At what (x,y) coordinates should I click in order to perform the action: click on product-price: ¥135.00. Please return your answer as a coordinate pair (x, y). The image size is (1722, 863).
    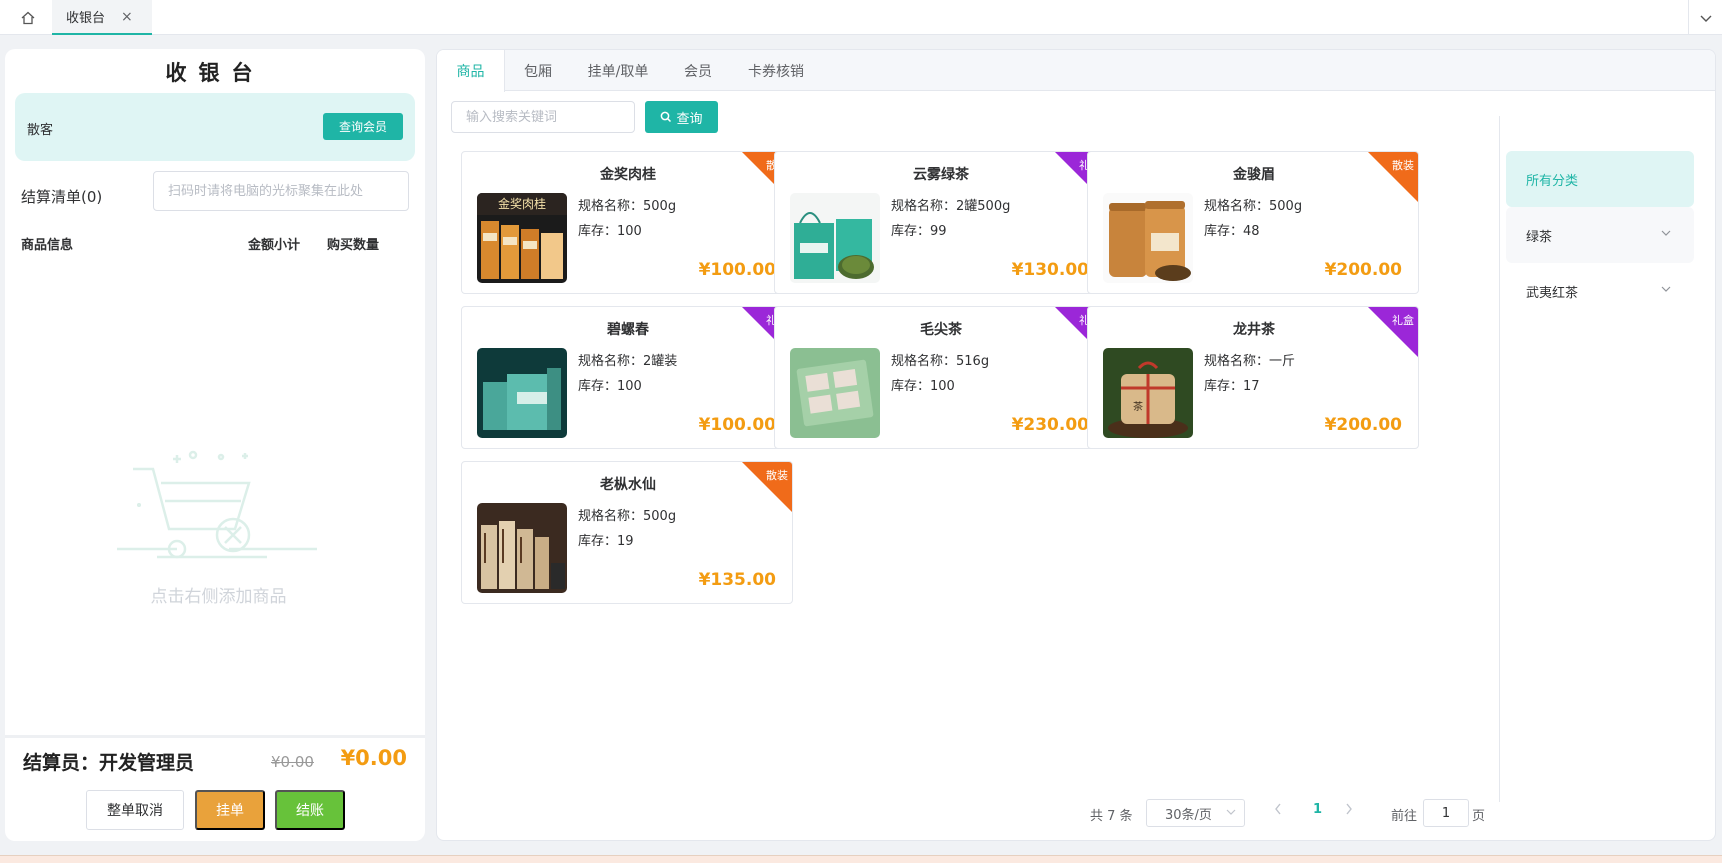
    Looking at the image, I should click on (737, 580).